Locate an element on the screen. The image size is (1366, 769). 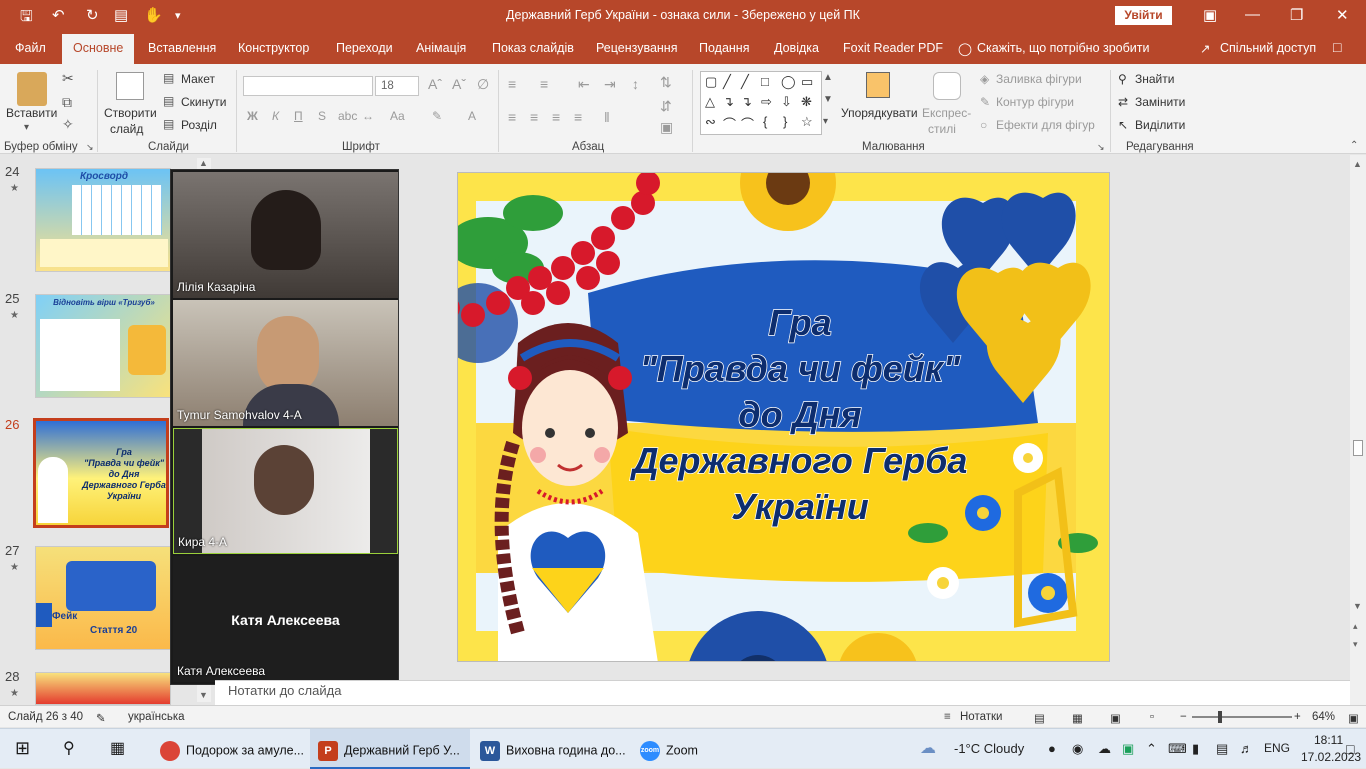
clipboard-launcher-icon: ↘ is located at coordinates (90, 147).